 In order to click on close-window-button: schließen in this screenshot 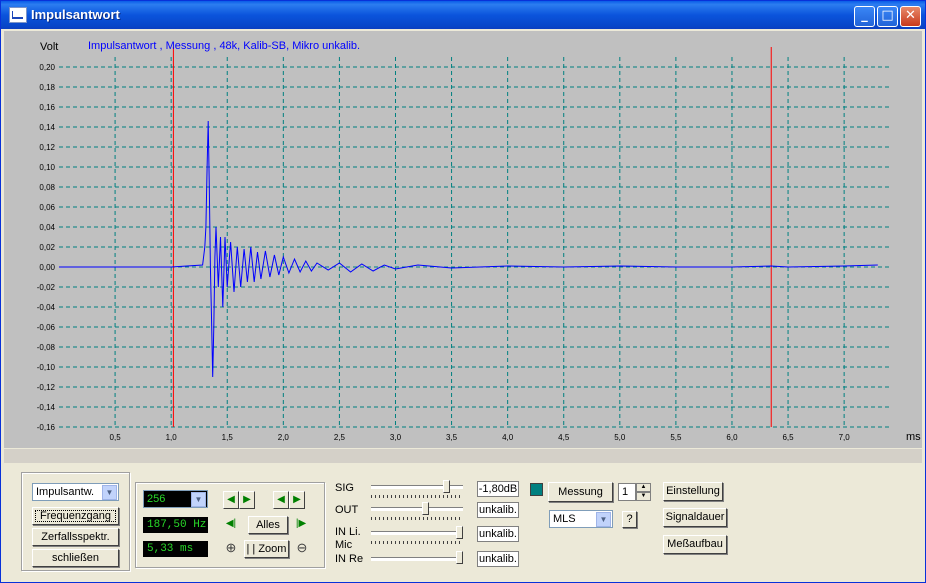, I will do `click(75, 558)`.